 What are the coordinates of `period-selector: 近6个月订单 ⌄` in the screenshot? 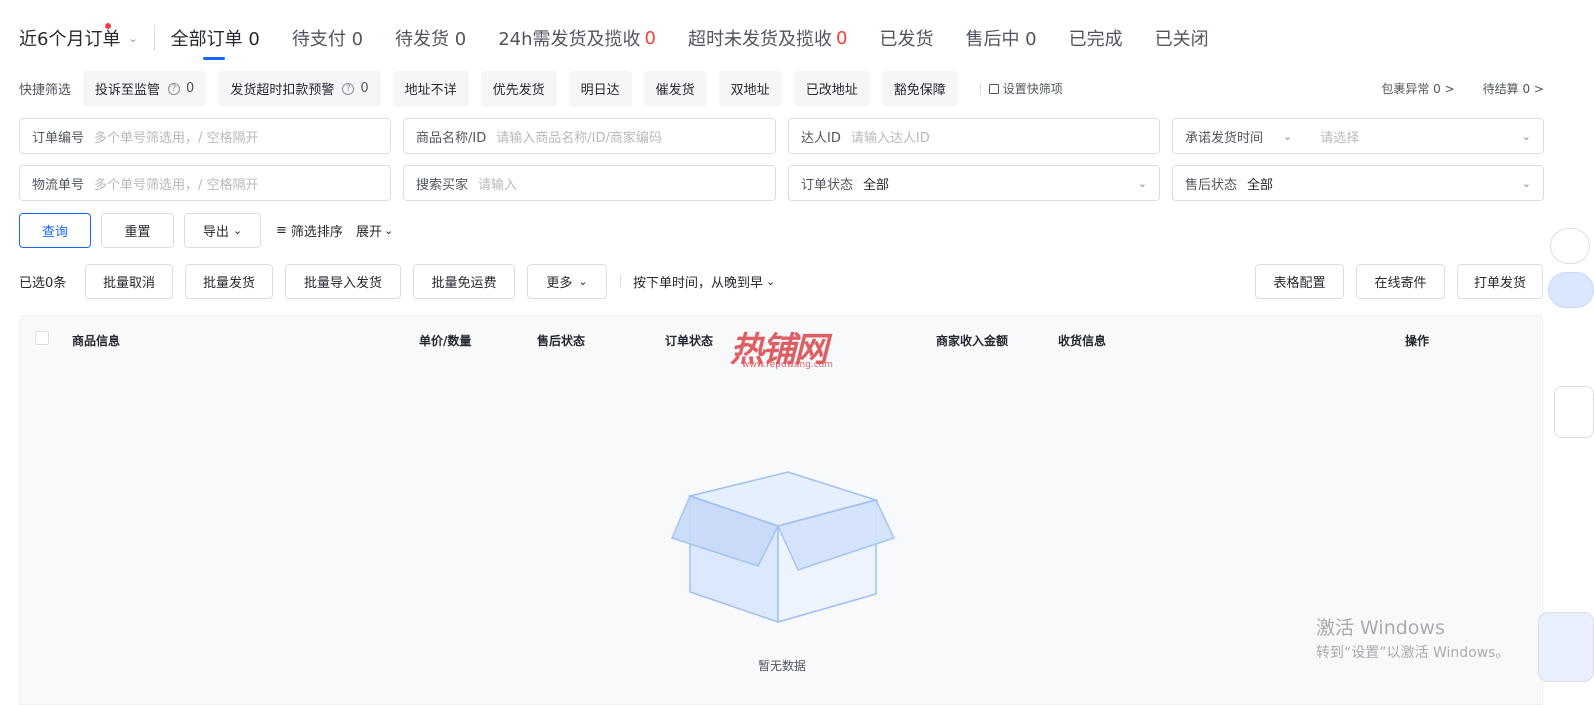 It's located at (78, 37).